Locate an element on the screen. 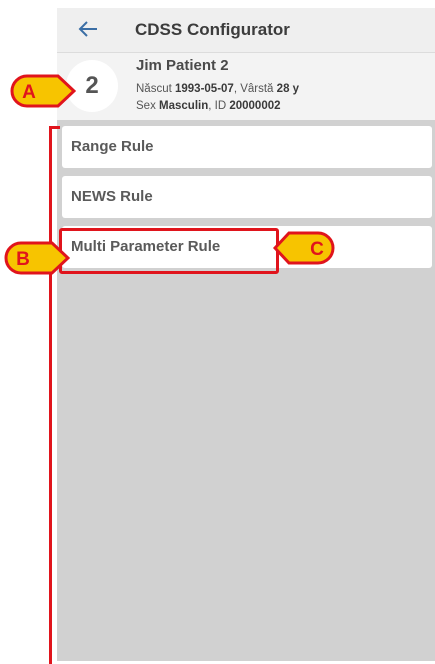 This screenshot has width=435, height=664. birth-date: 1993-05-07 is located at coordinates (204, 89).